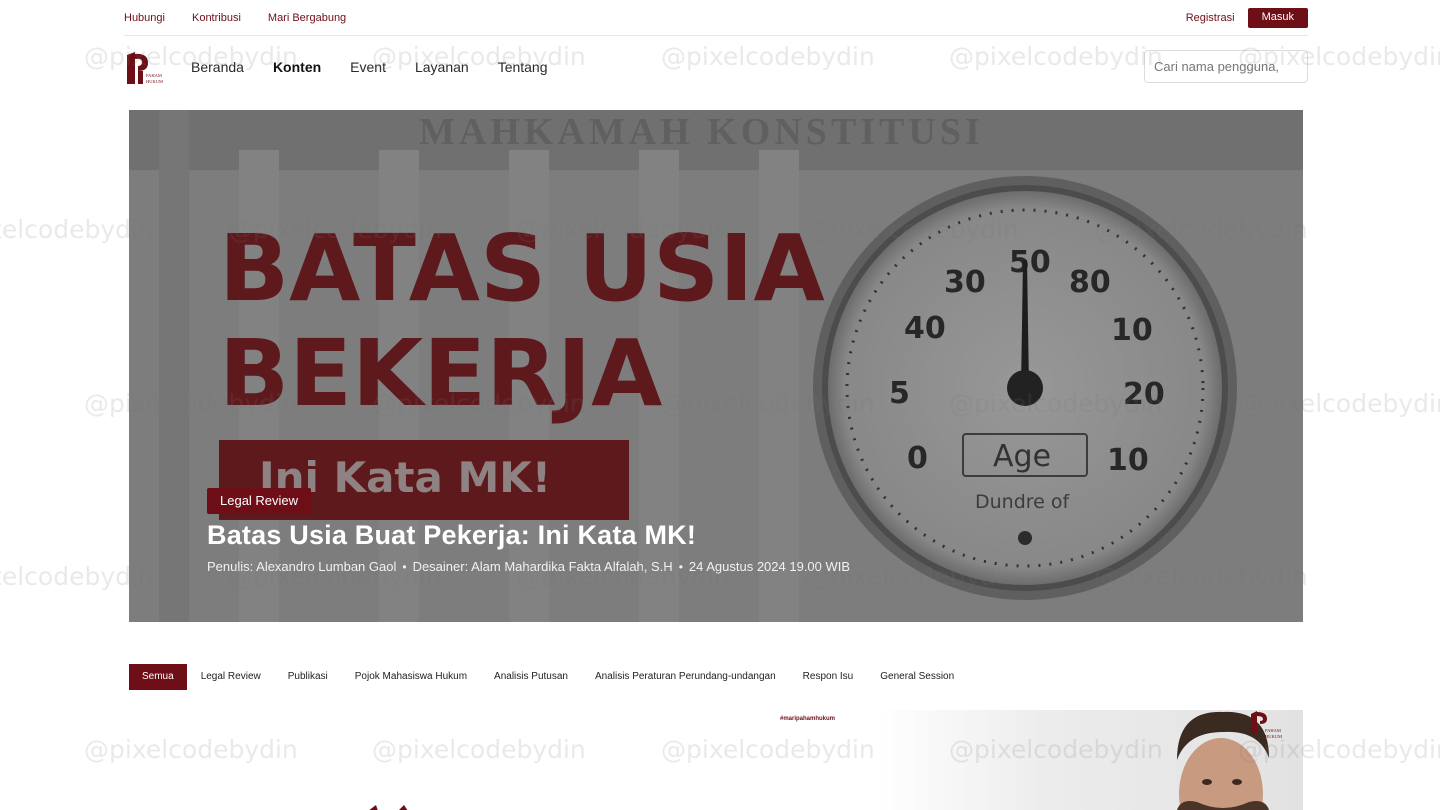  I want to click on tab-analisis-peraturan: Analisis Peraturan Perundang-undangan, so click(685, 677).